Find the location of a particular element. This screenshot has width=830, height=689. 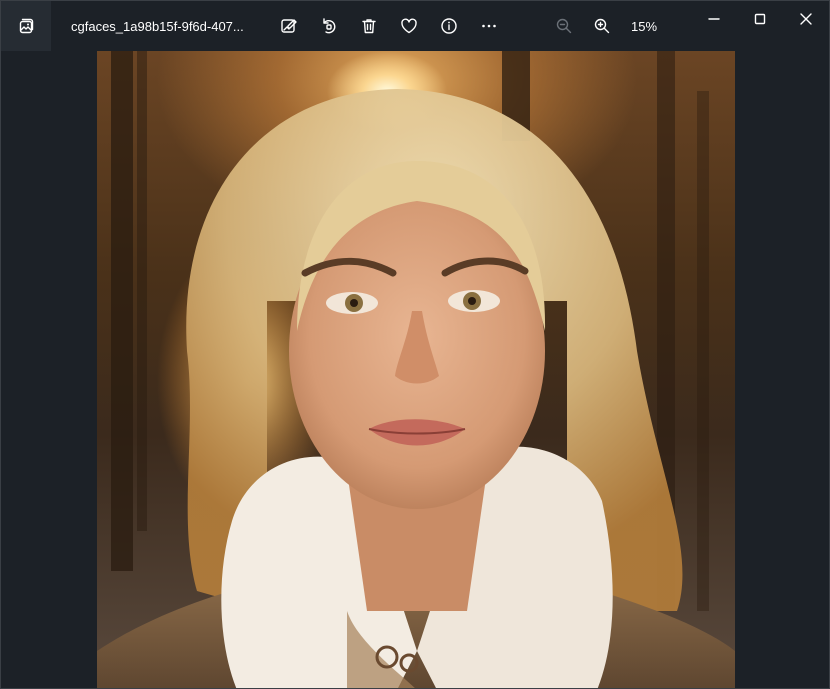

rotate-button is located at coordinates (329, 26).